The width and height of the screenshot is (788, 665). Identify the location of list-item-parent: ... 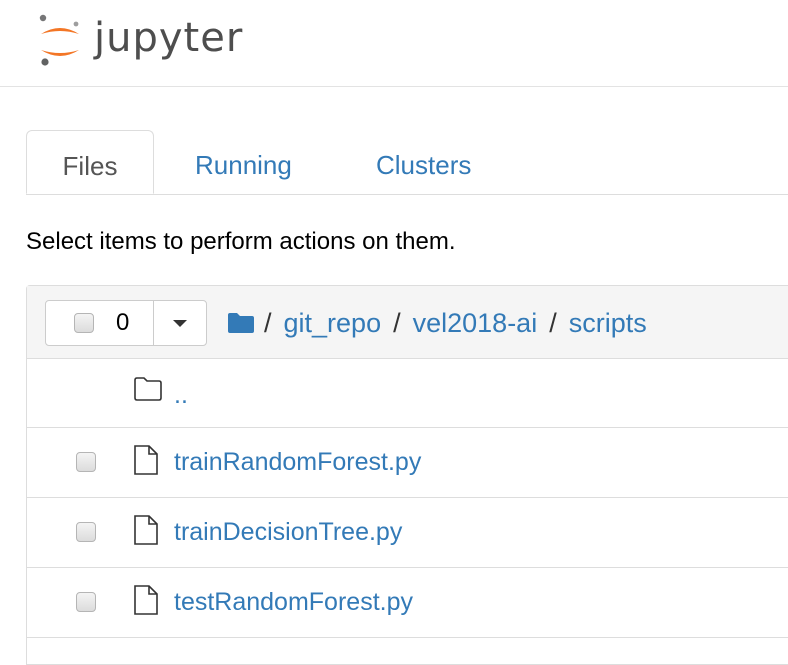
(407, 393).